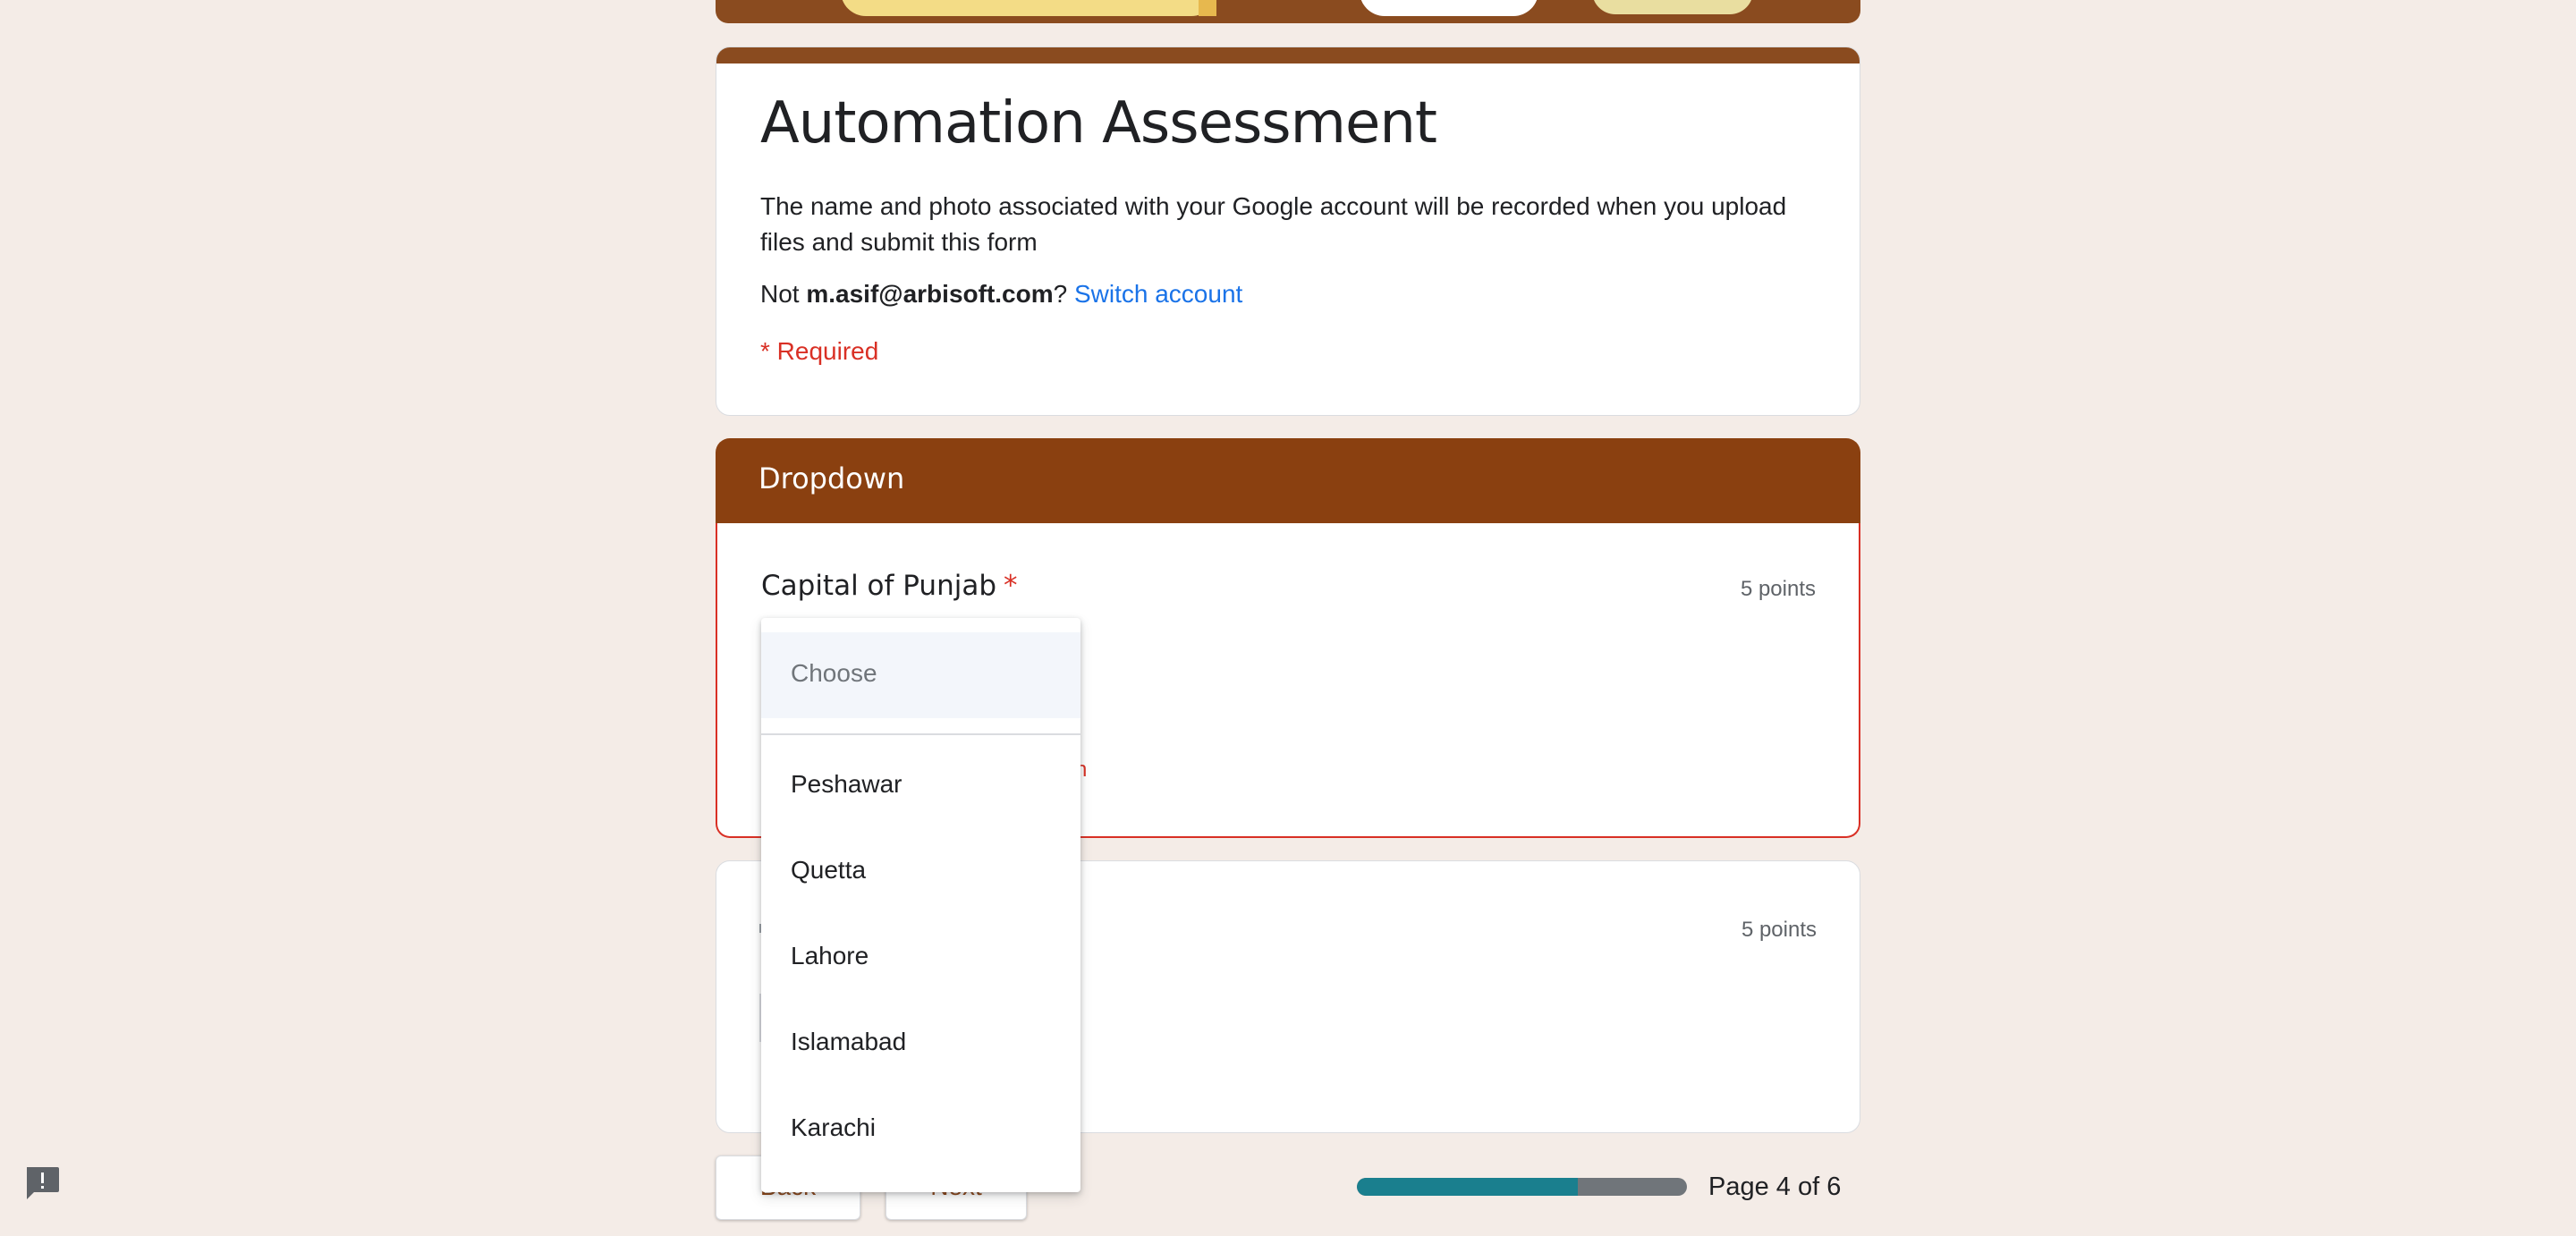  Describe the element at coordinates (846, 784) in the screenshot. I see `dropdown-option-label: Peshawar` at that location.